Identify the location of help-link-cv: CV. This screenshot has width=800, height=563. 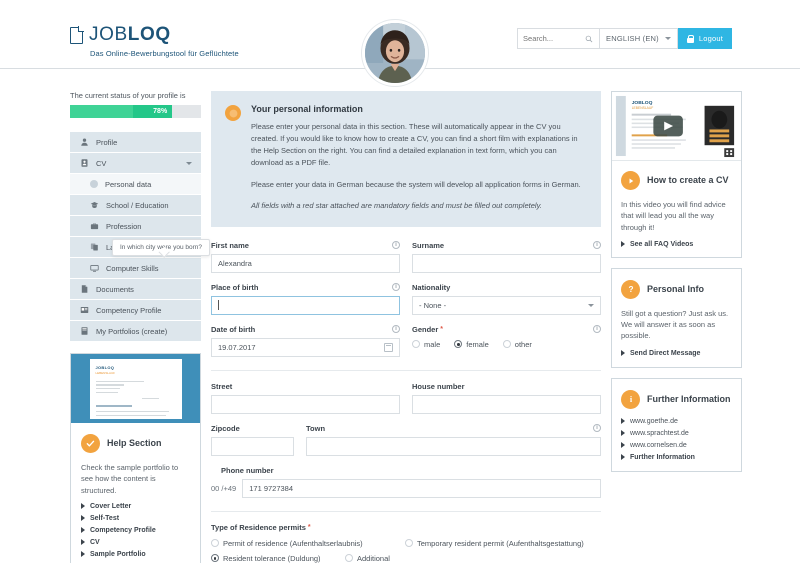
(135, 542).